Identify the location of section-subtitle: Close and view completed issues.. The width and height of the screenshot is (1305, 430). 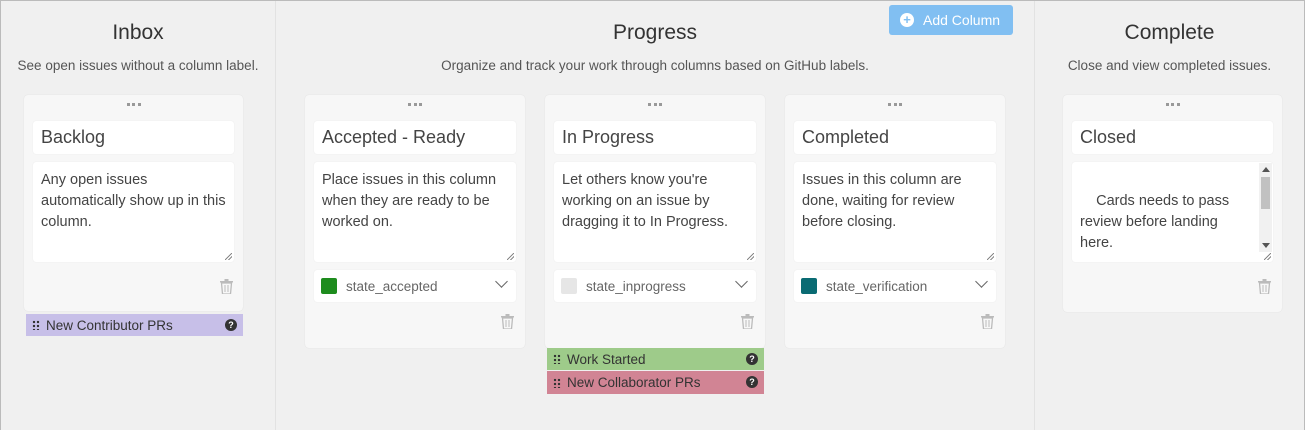
(1169, 65).